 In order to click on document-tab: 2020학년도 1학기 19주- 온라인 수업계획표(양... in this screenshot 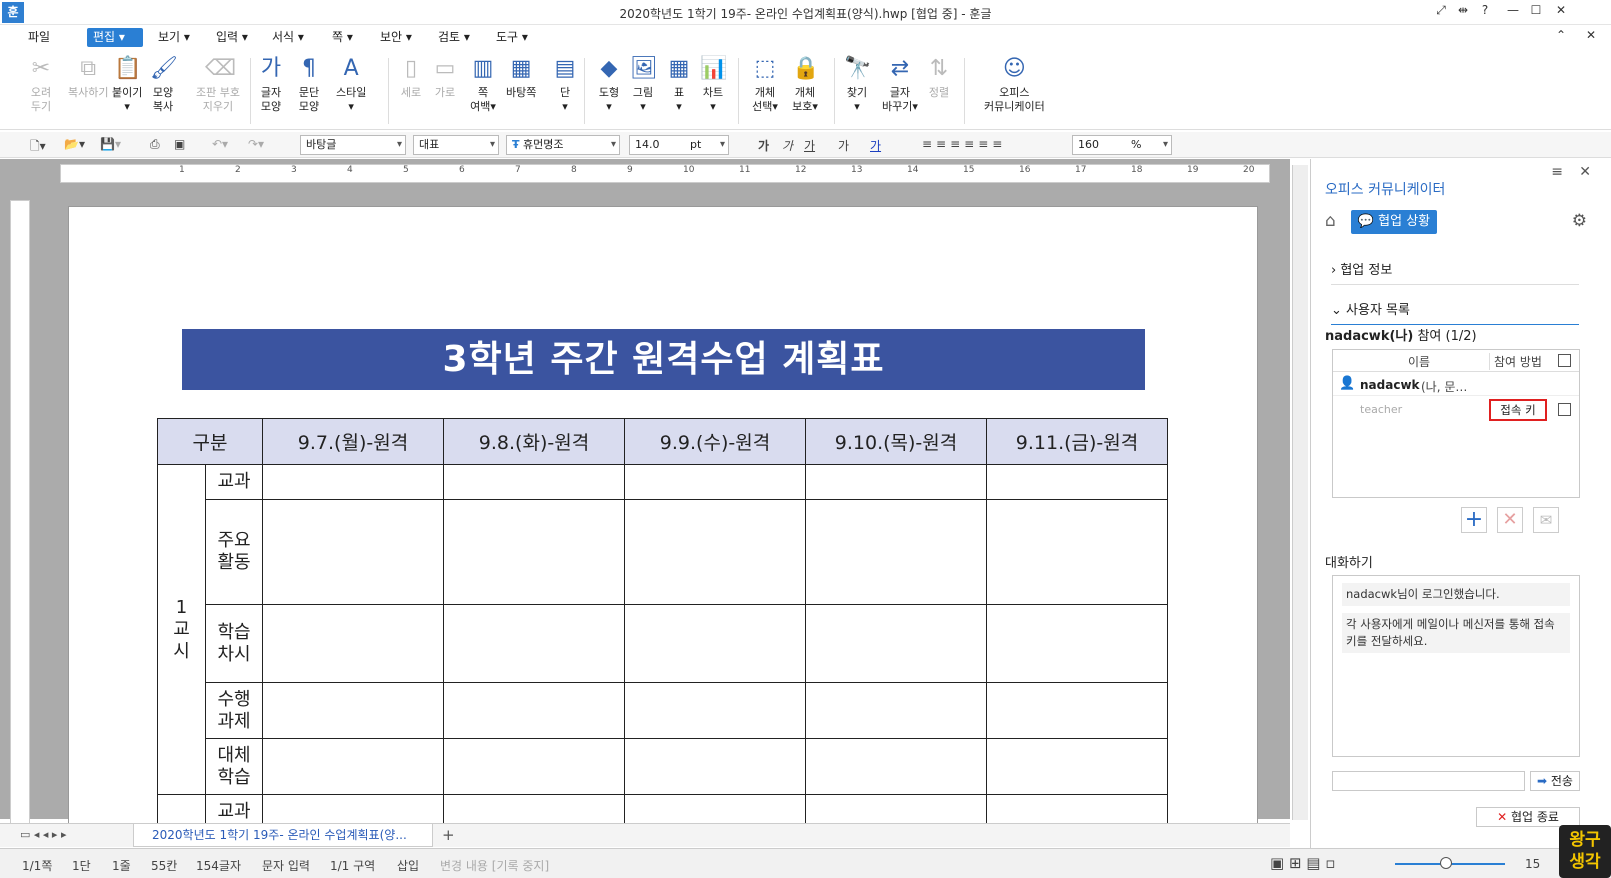, I will do `click(283, 835)`.